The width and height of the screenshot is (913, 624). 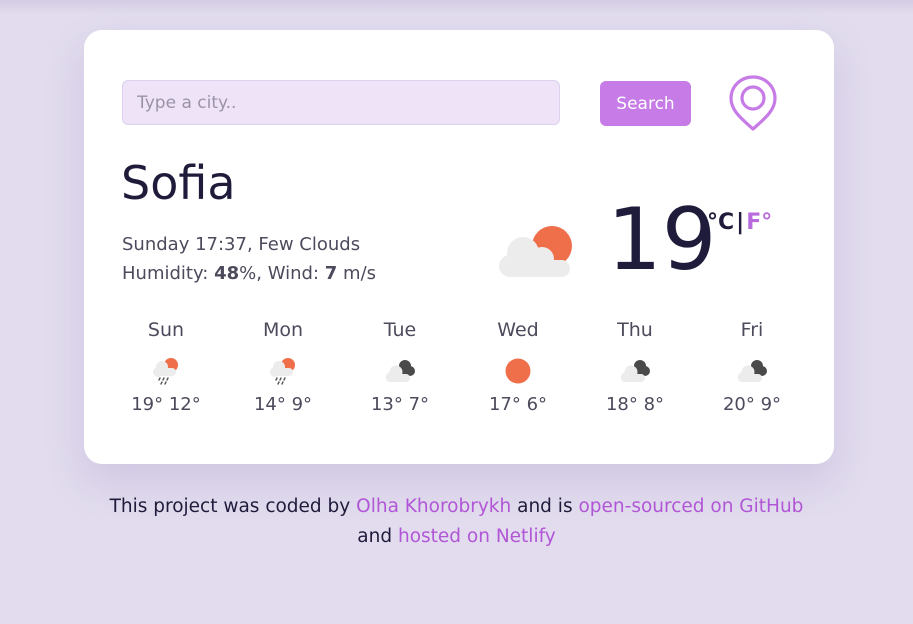 I want to click on top-band, so click(x=456, y=7).